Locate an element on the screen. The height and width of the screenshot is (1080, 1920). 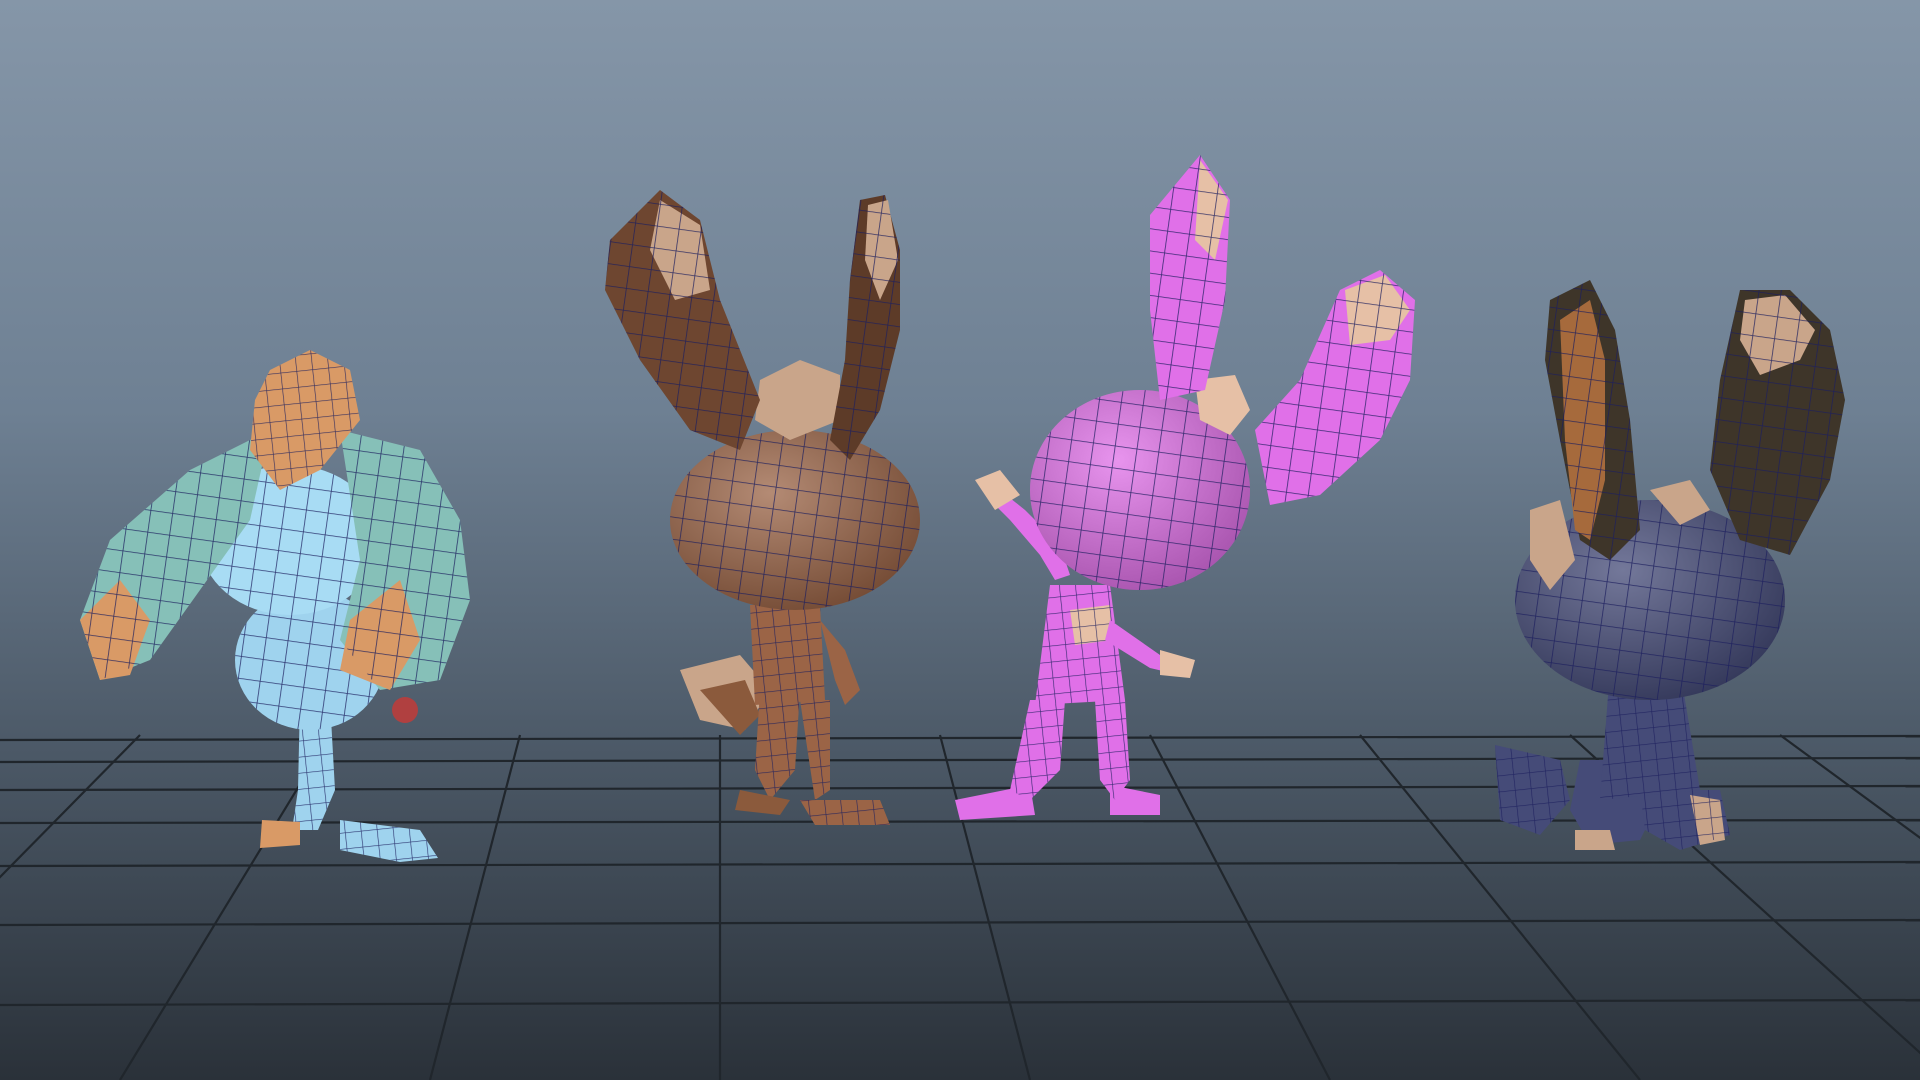
navy-rabbit-model is located at coordinates (1670, 565).